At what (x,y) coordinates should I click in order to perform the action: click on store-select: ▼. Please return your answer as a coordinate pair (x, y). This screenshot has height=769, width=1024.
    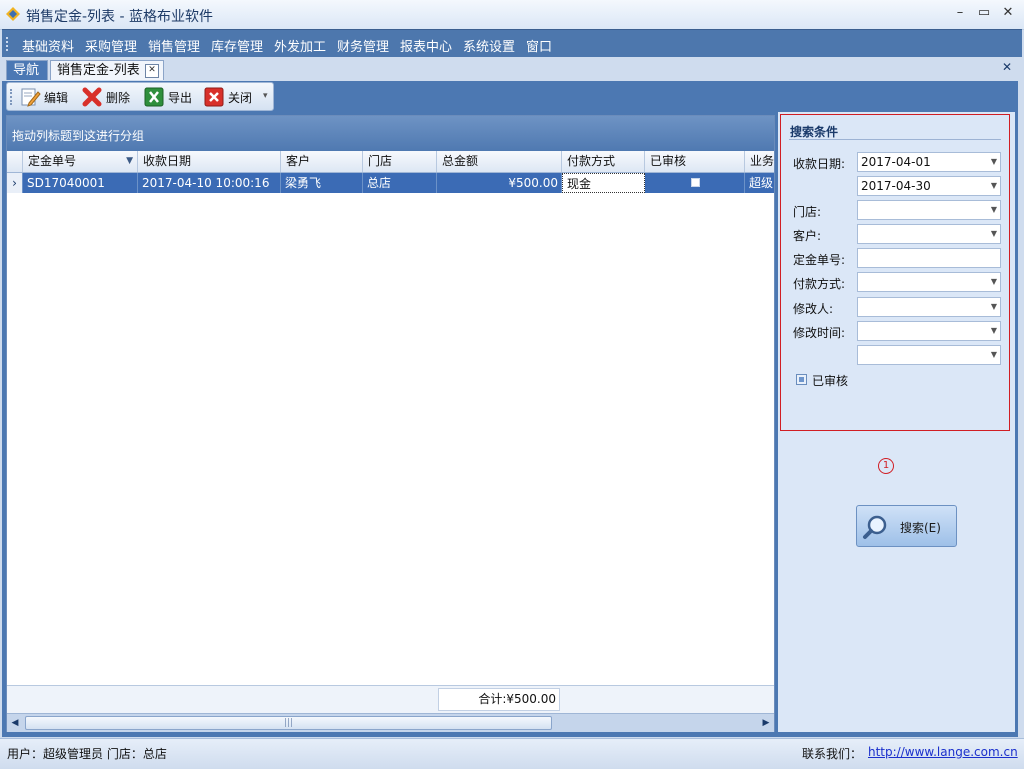
    Looking at the image, I should click on (929, 210).